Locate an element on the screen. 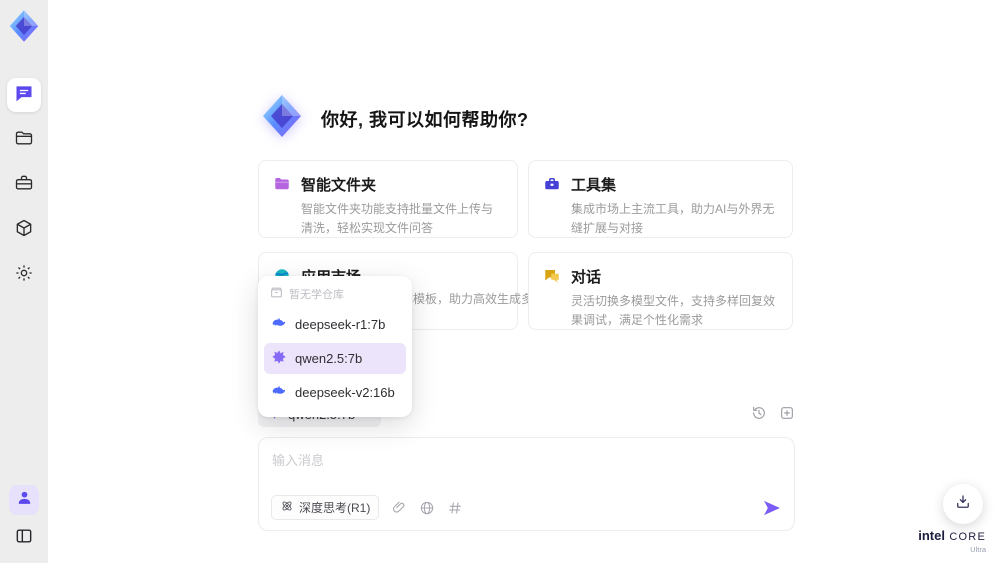  gear-icon is located at coordinates (24, 275).